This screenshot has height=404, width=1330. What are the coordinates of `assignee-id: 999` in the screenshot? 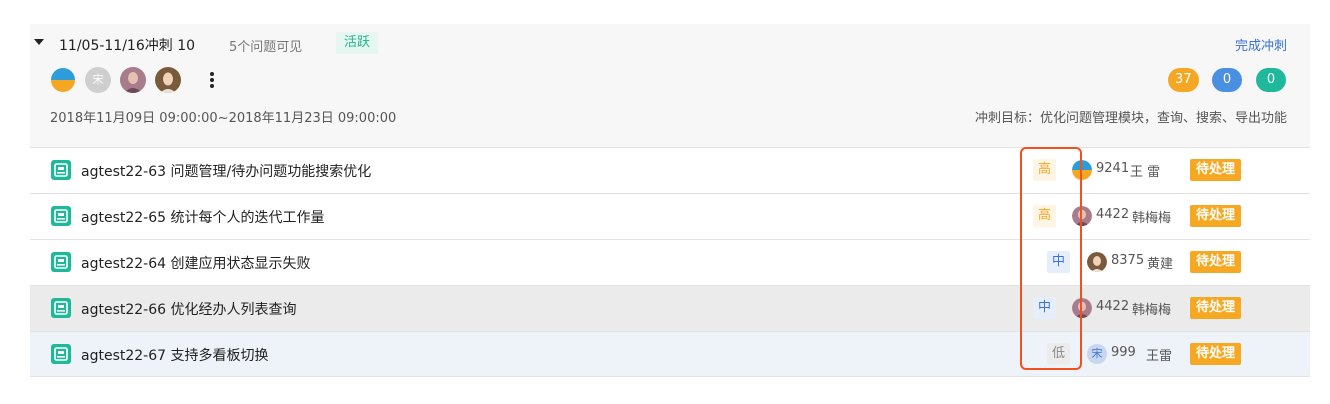 It's located at (1123, 352).